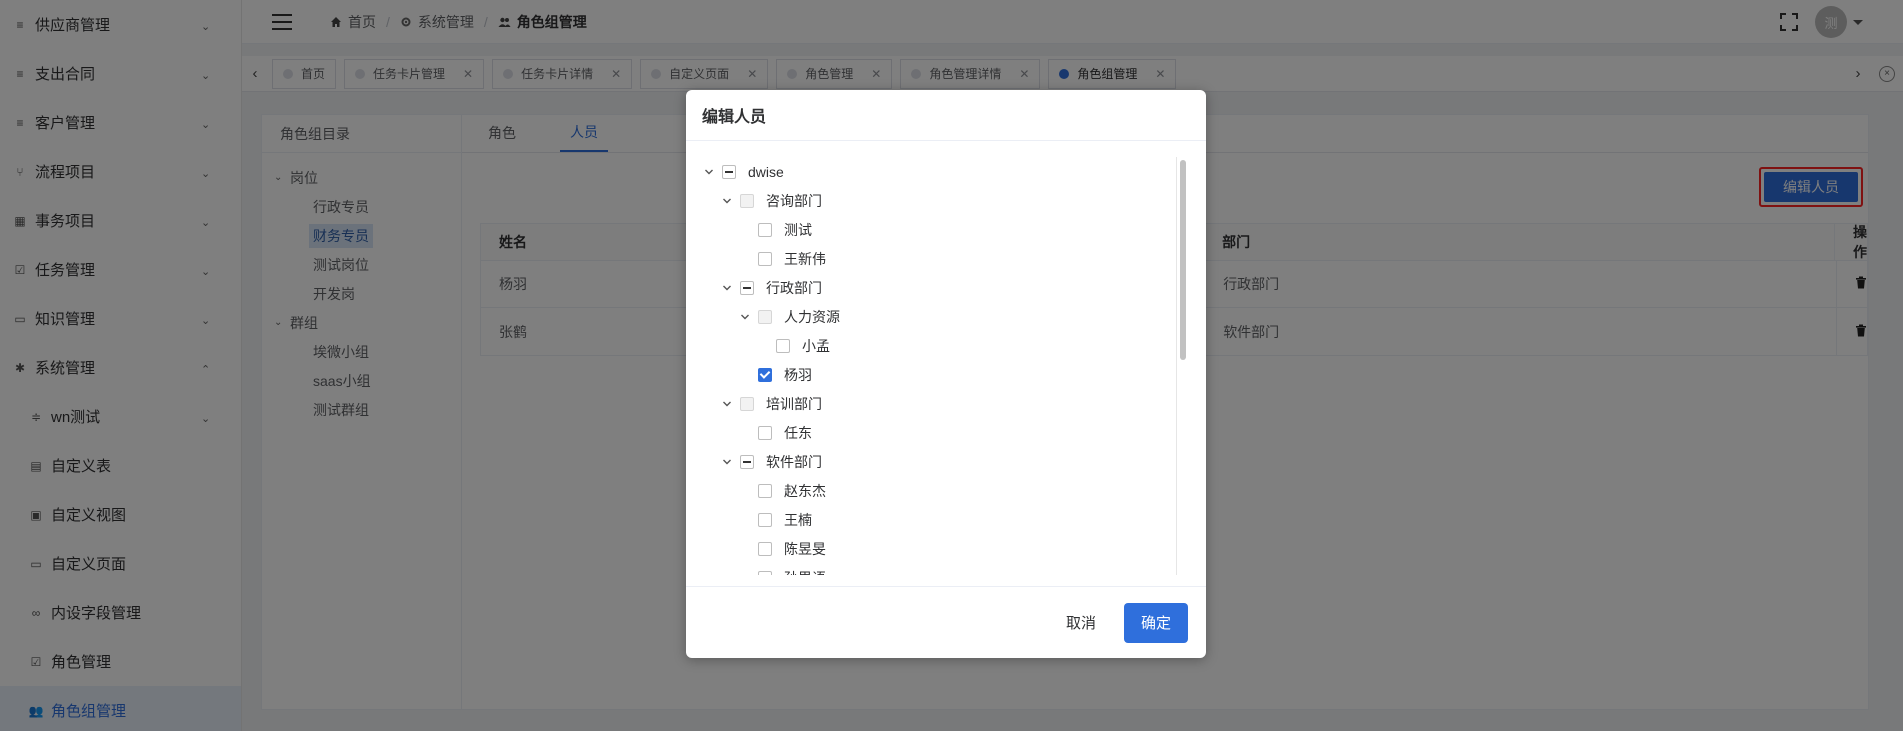 This screenshot has width=1903, height=731. I want to click on tree-node: 测试, so click(937, 229).